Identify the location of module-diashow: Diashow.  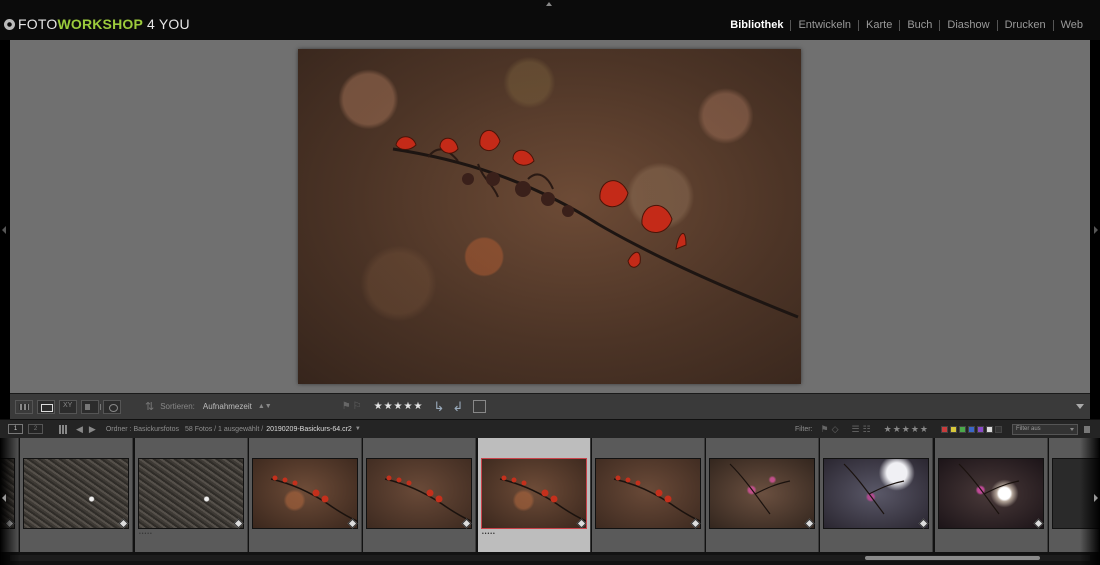
(968, 25).